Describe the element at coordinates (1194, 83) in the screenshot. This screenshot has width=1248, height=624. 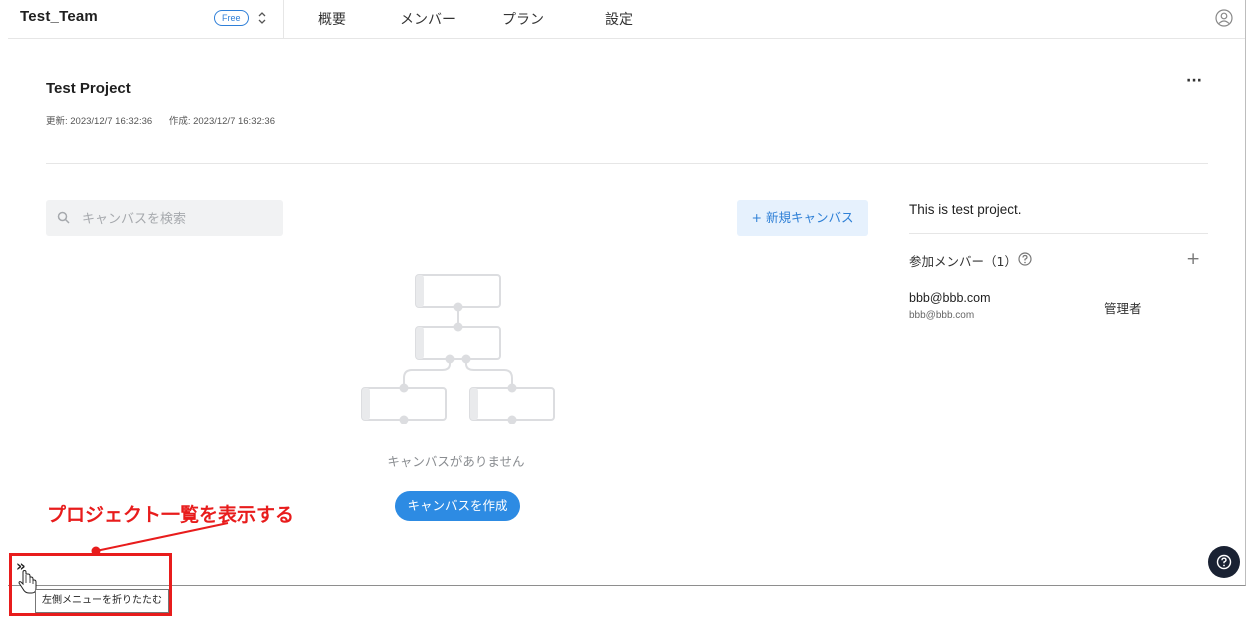
I see `more-options-button: ···` at that location.